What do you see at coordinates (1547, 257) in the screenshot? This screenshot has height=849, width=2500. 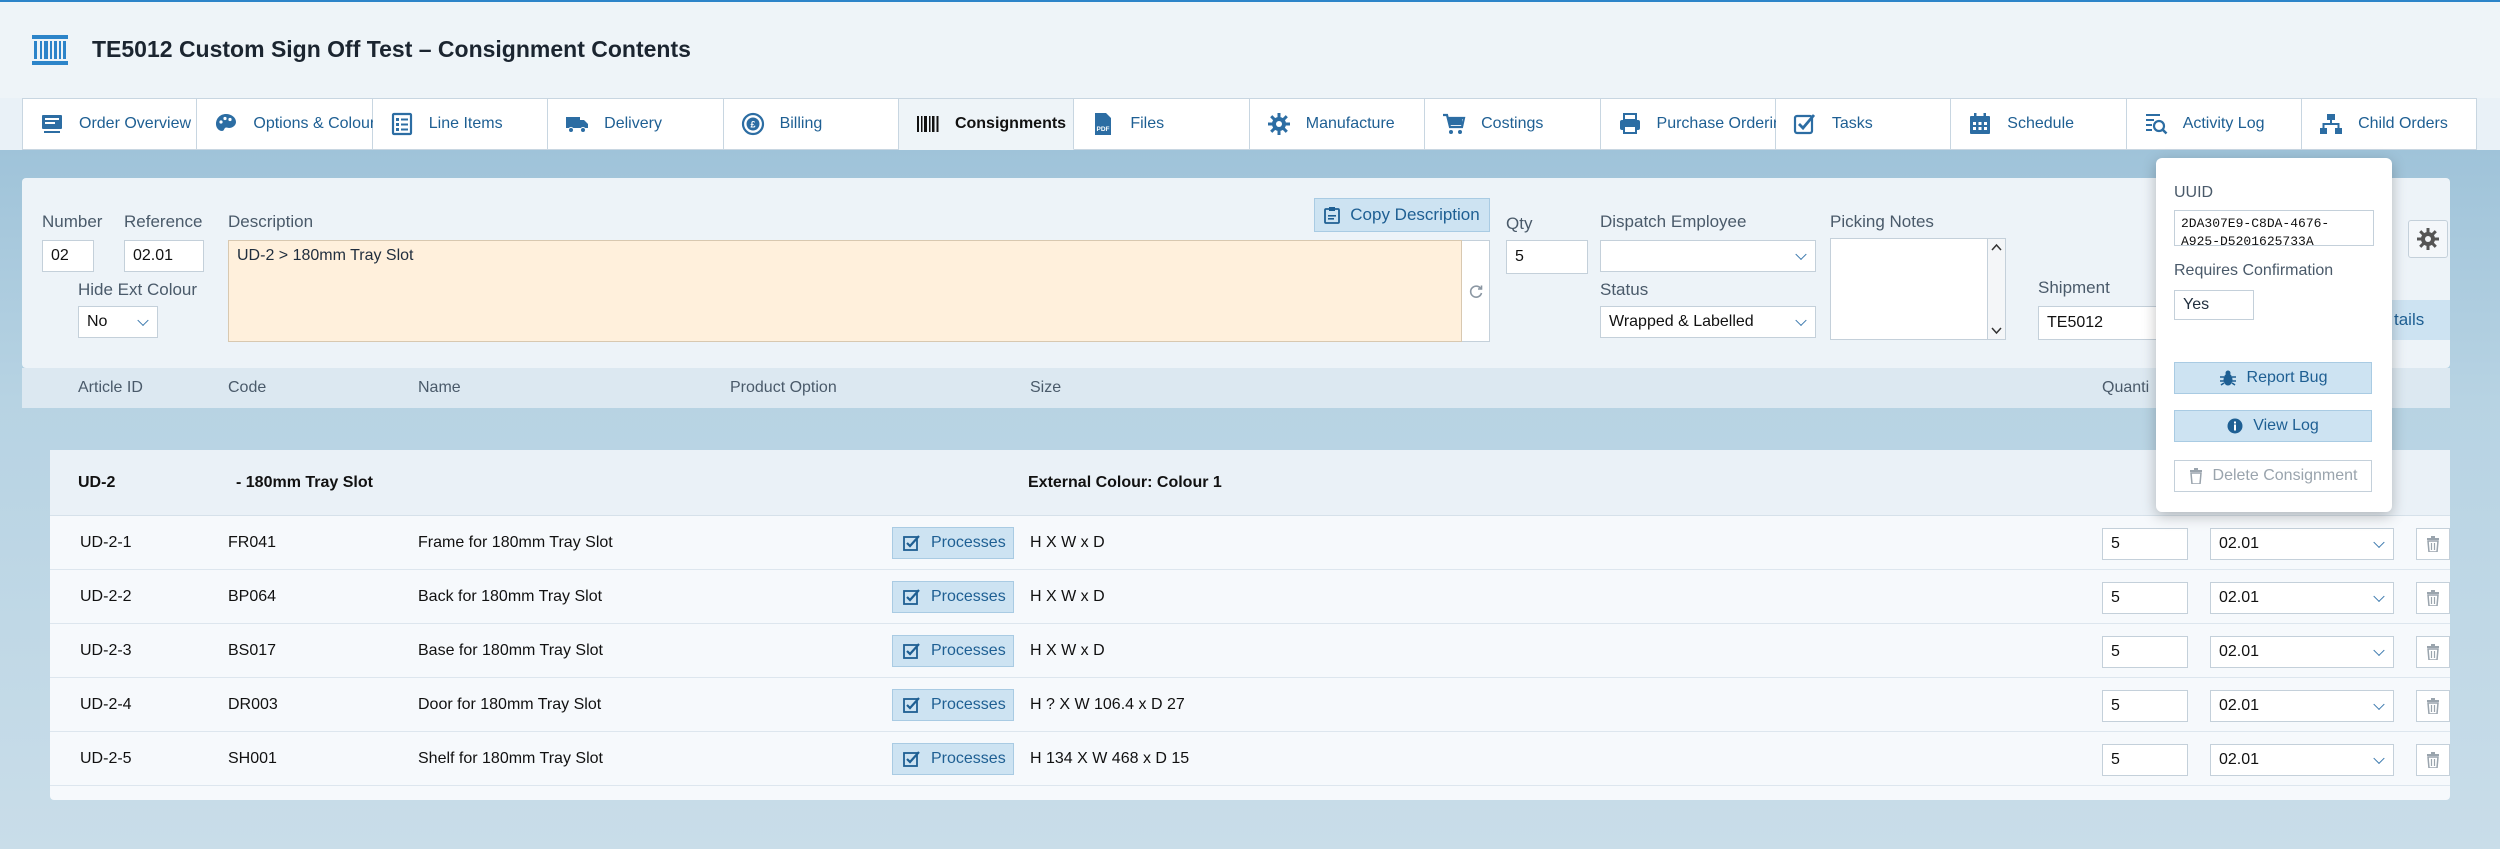 I see `qty-field: 5` at bounding box center [1547, 257].